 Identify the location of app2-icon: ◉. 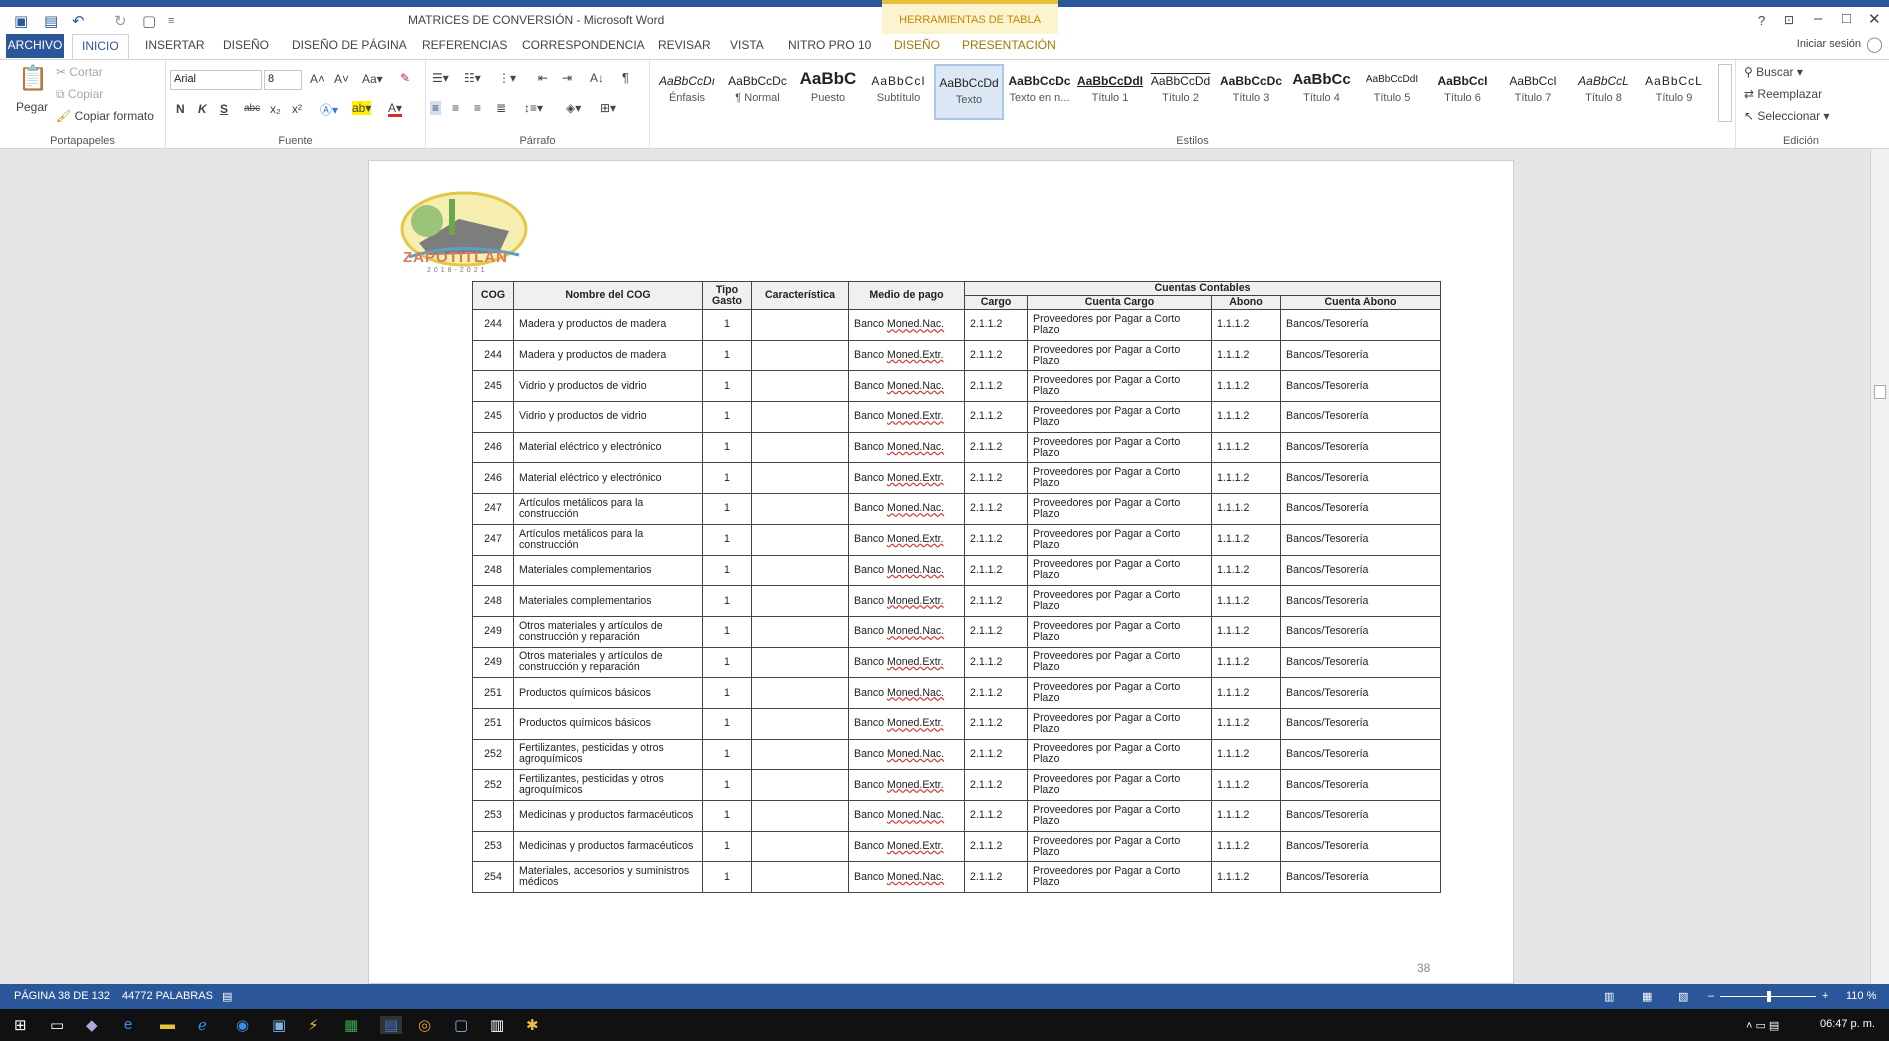
(242, 1025).